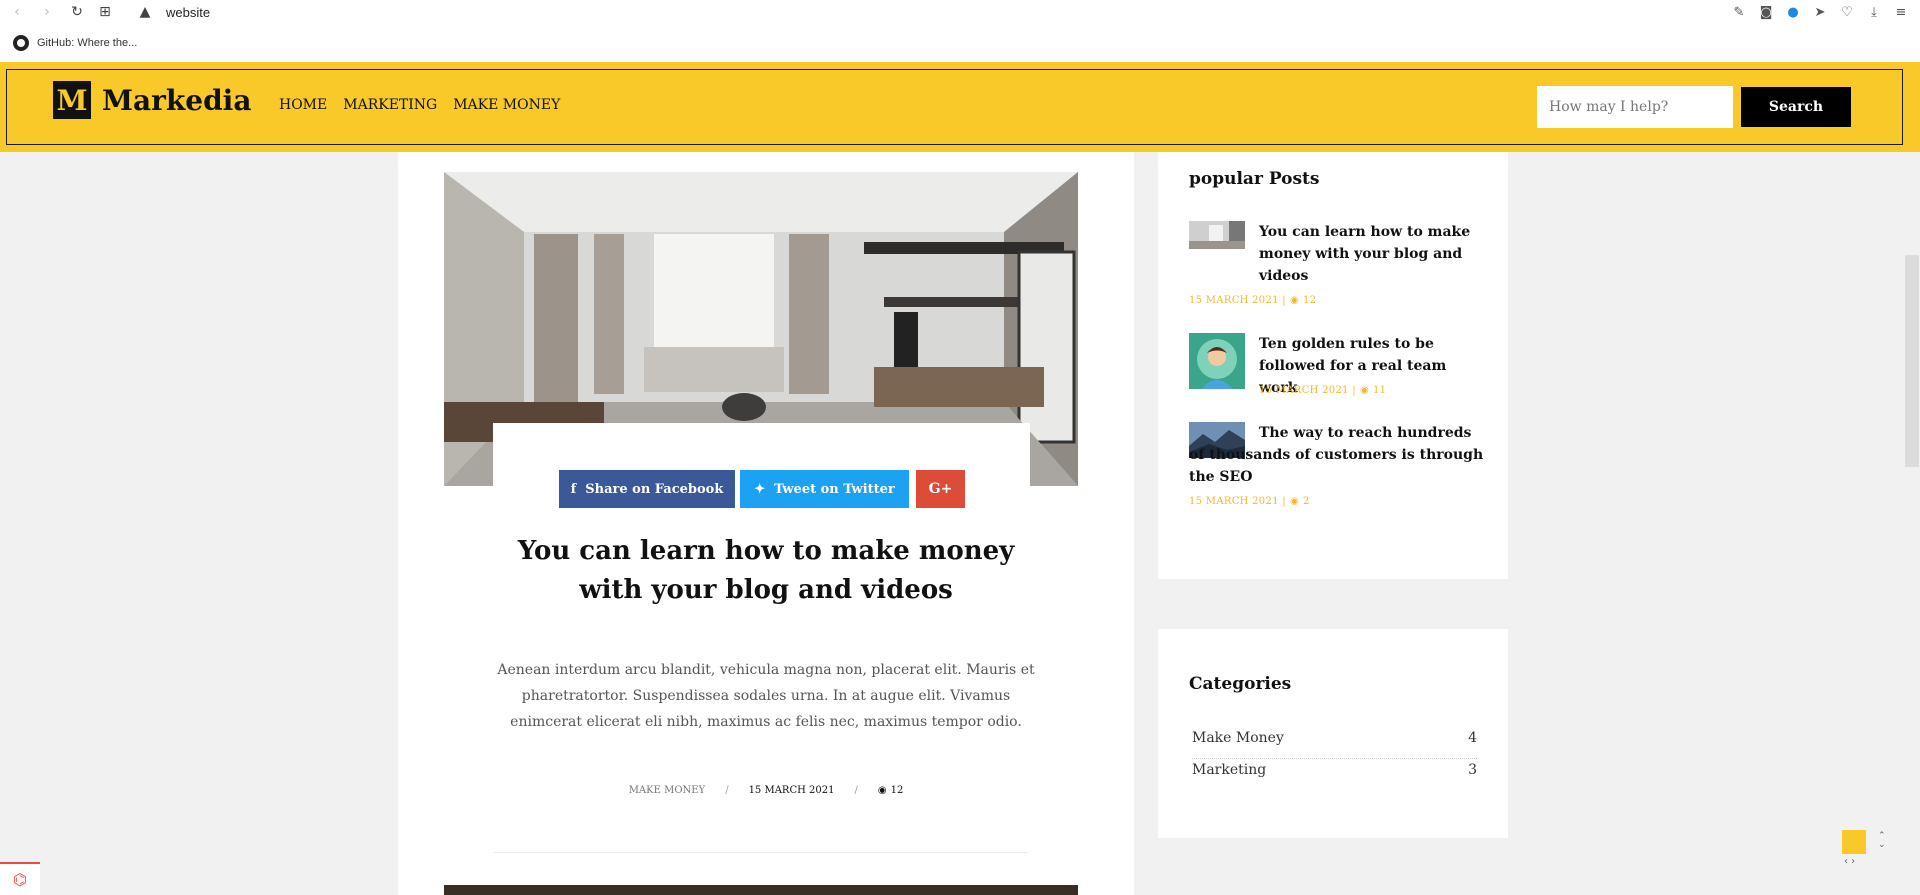  Describe the element at coordinates (177, 100) in the screenshot. I see `logo-text: Markedia` at that location.